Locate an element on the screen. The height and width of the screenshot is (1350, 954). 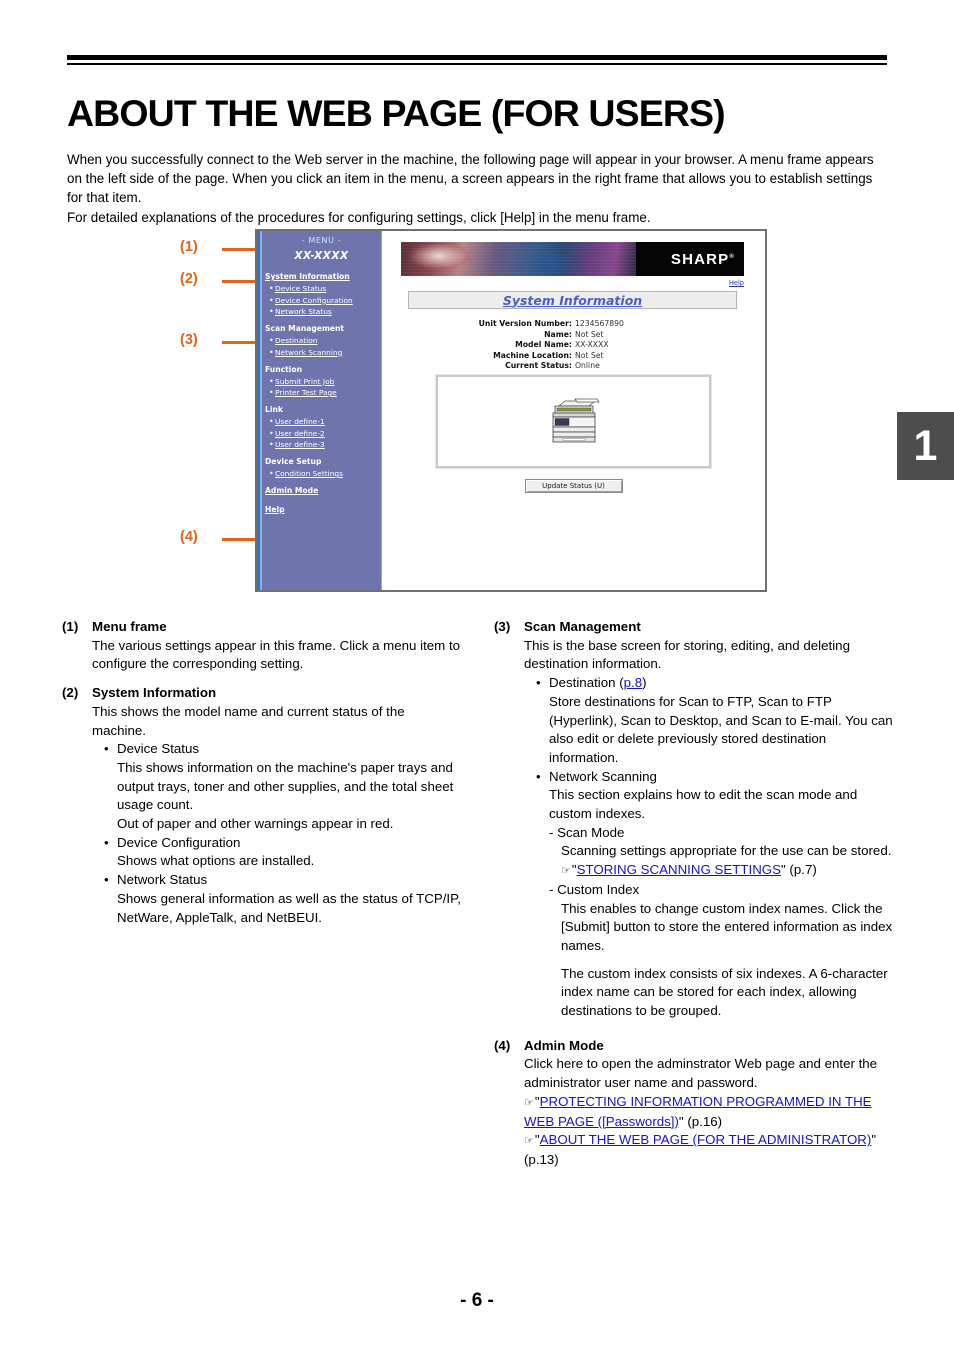
menu-item-user-define-3: • User define-3 is located at coordinates (323, 444).